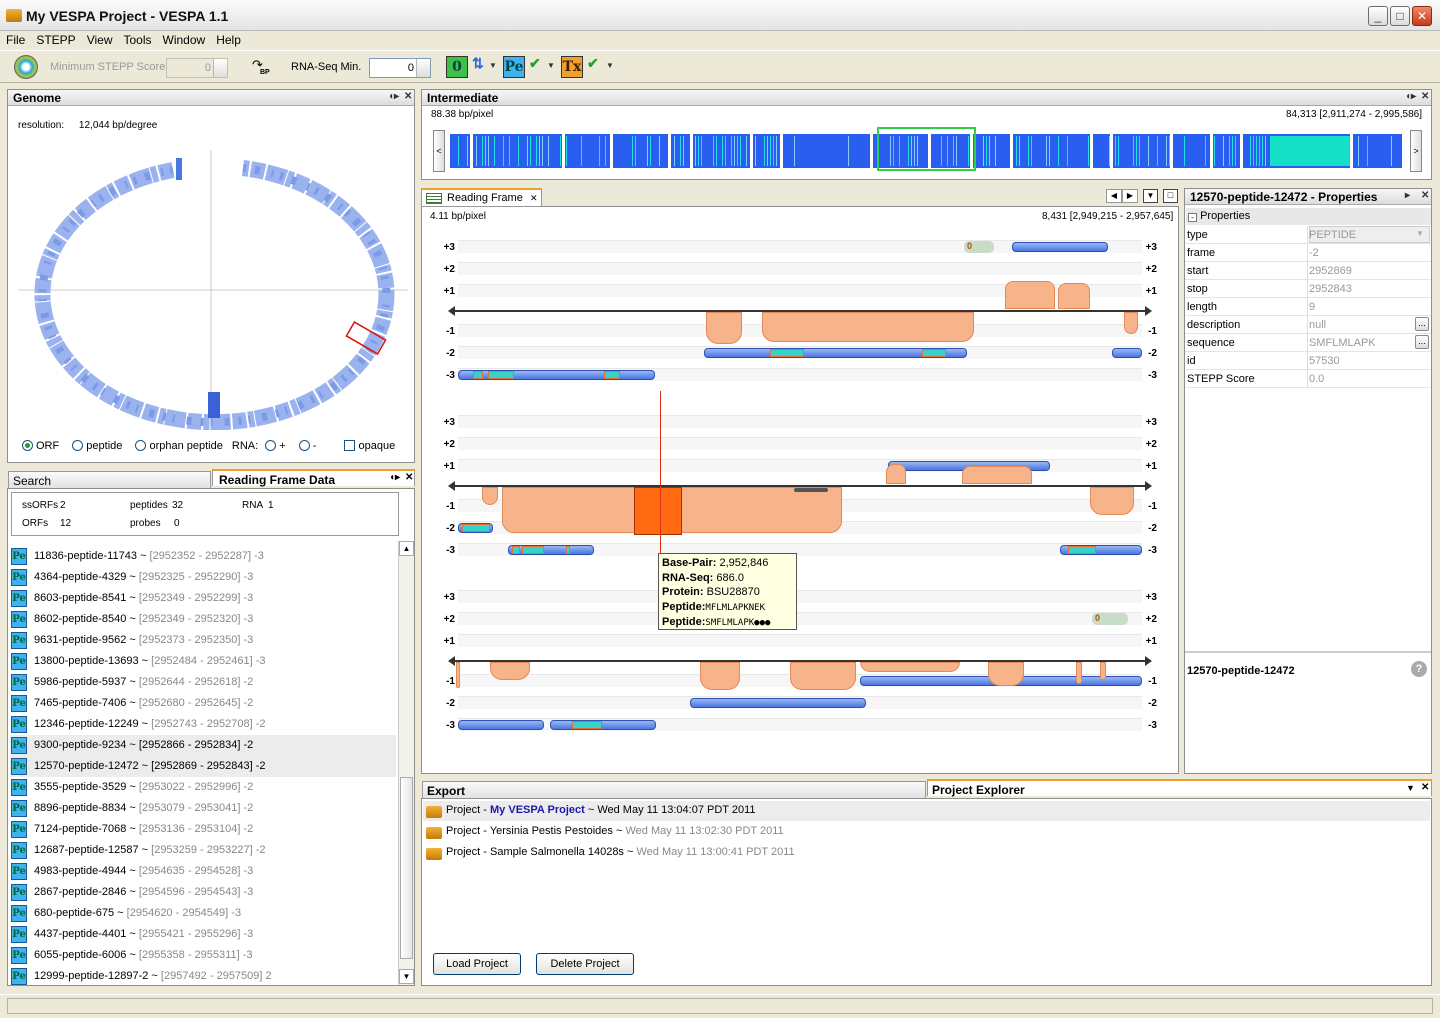  Describe the element at coordinates (40, 446) in the screenshot. I see `orf-radio: ORF` at that location.